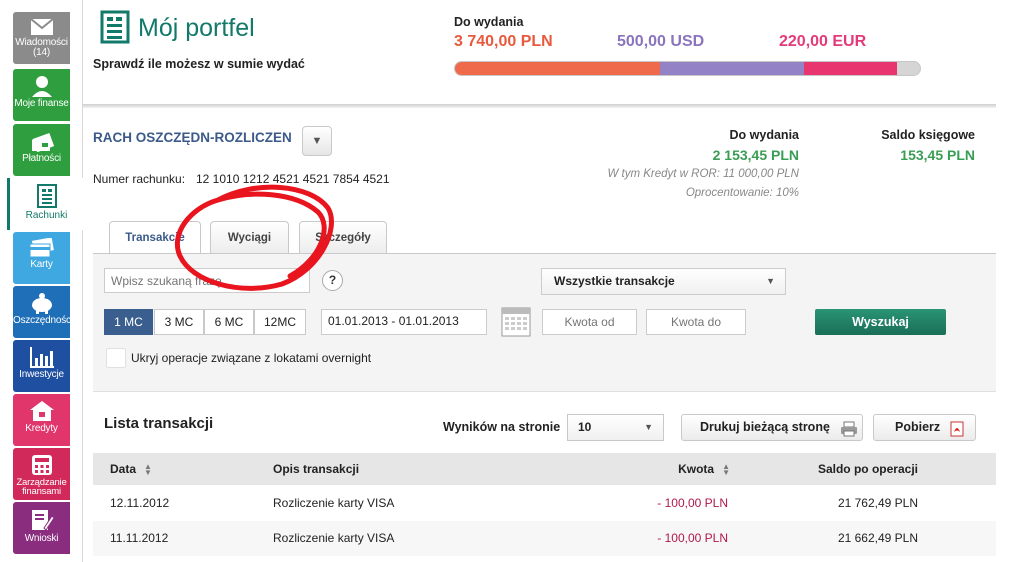  I want to click on help-button: ?, so click(332, 280).